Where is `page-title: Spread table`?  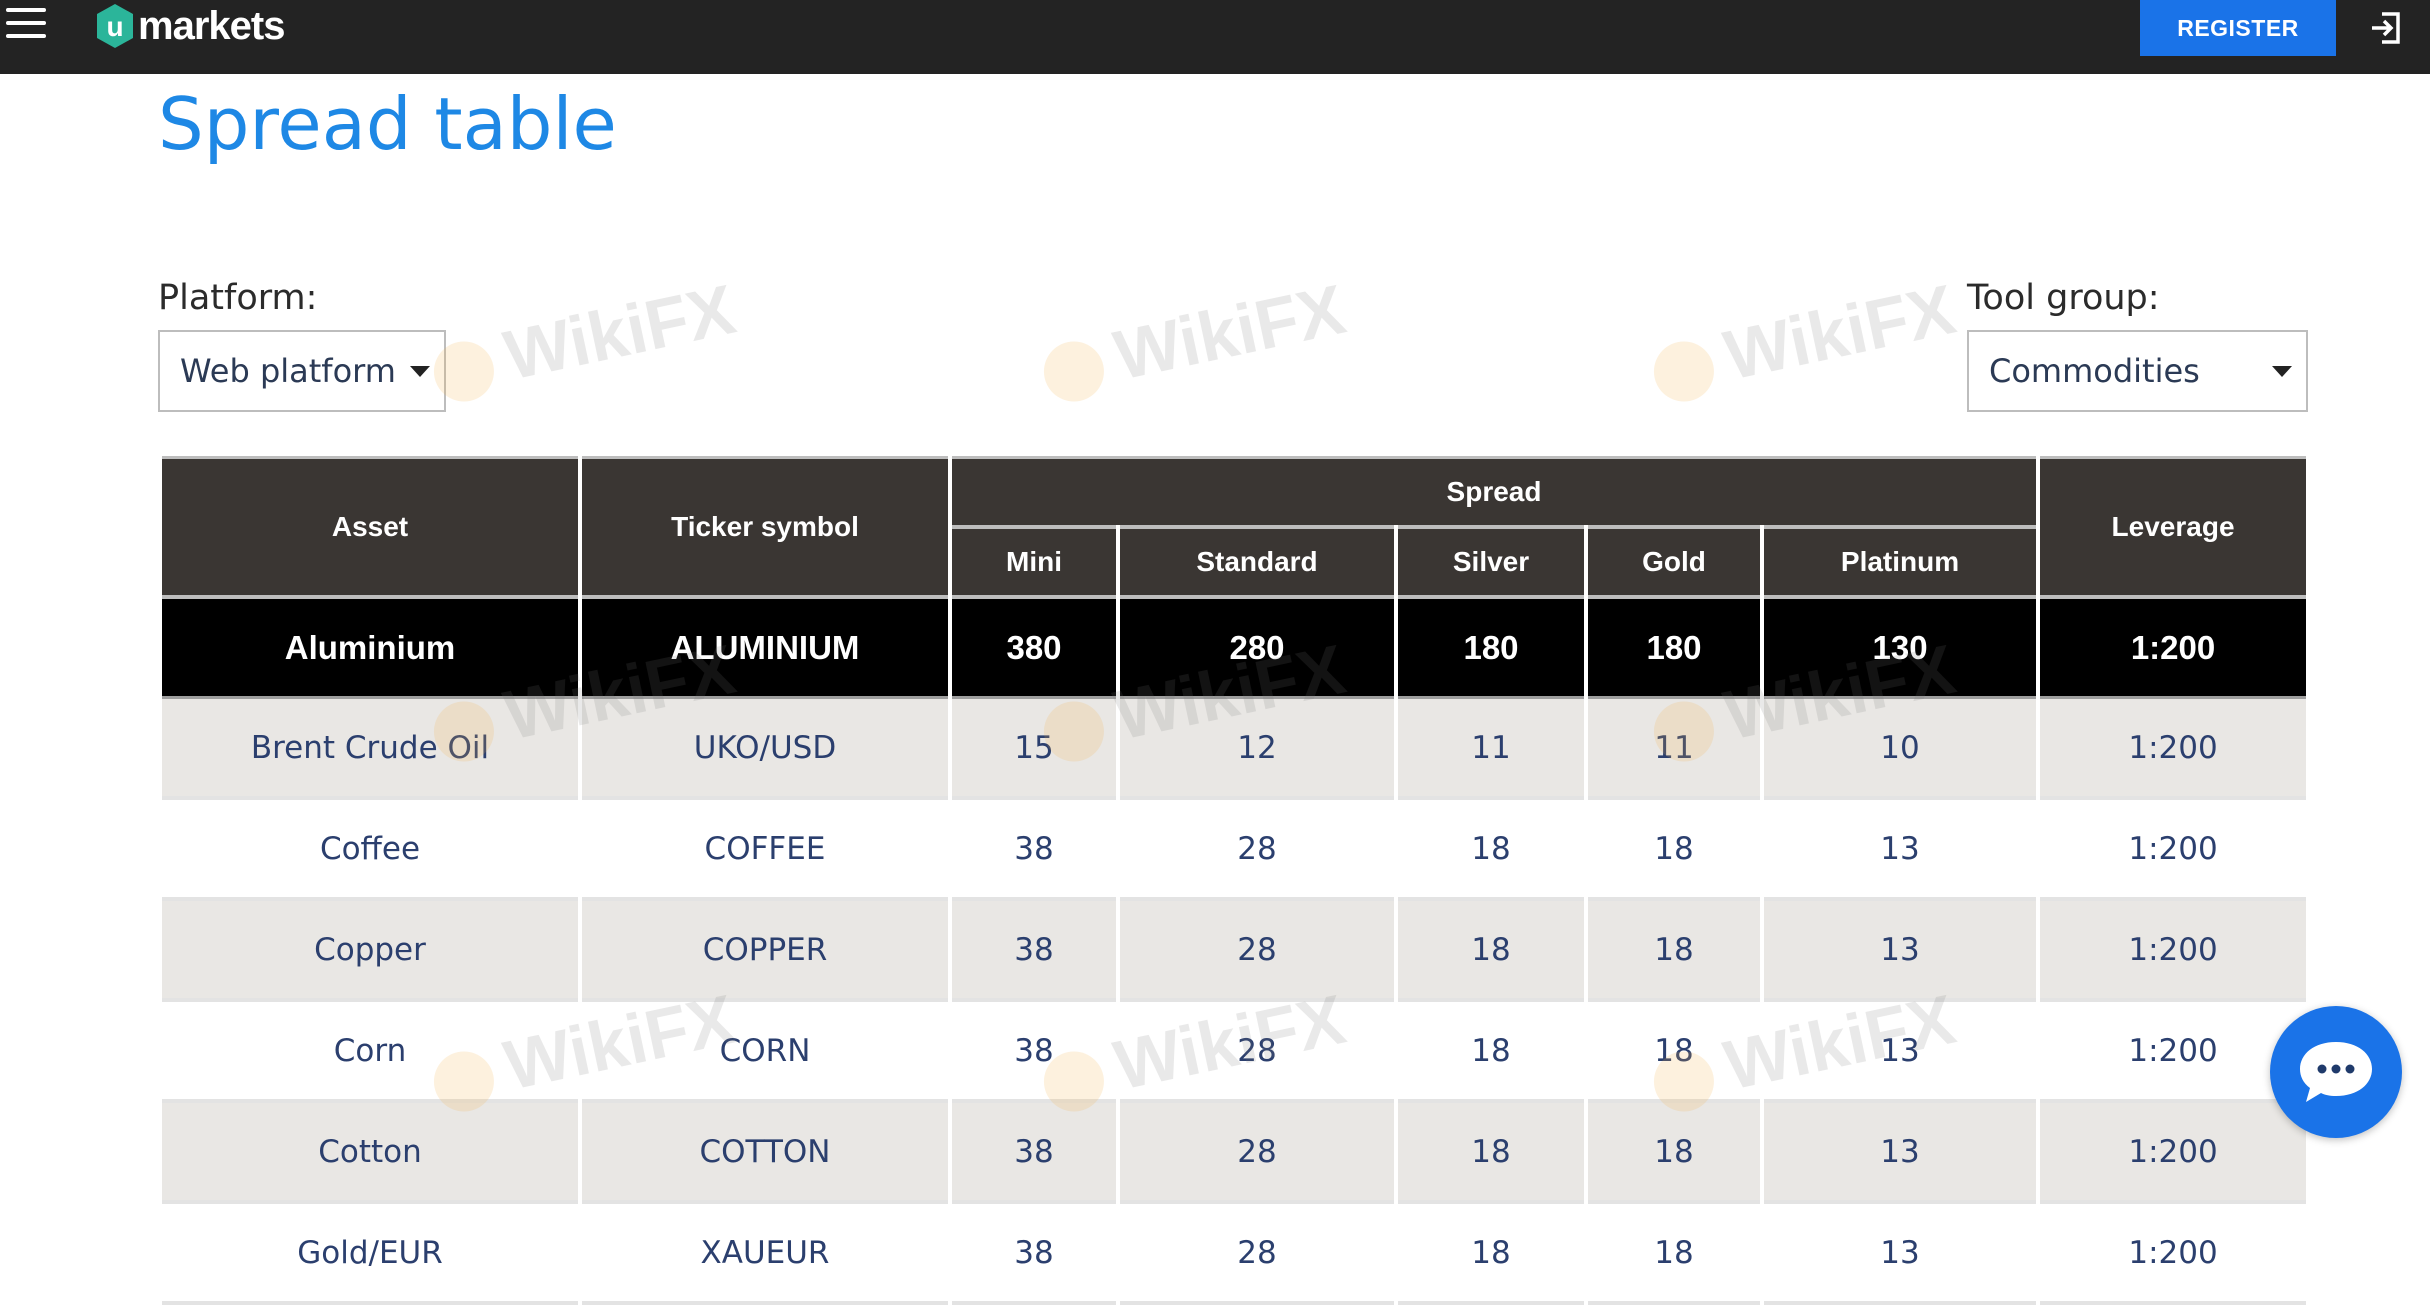 page-title: Spread table is located at coordinates (387, 124).